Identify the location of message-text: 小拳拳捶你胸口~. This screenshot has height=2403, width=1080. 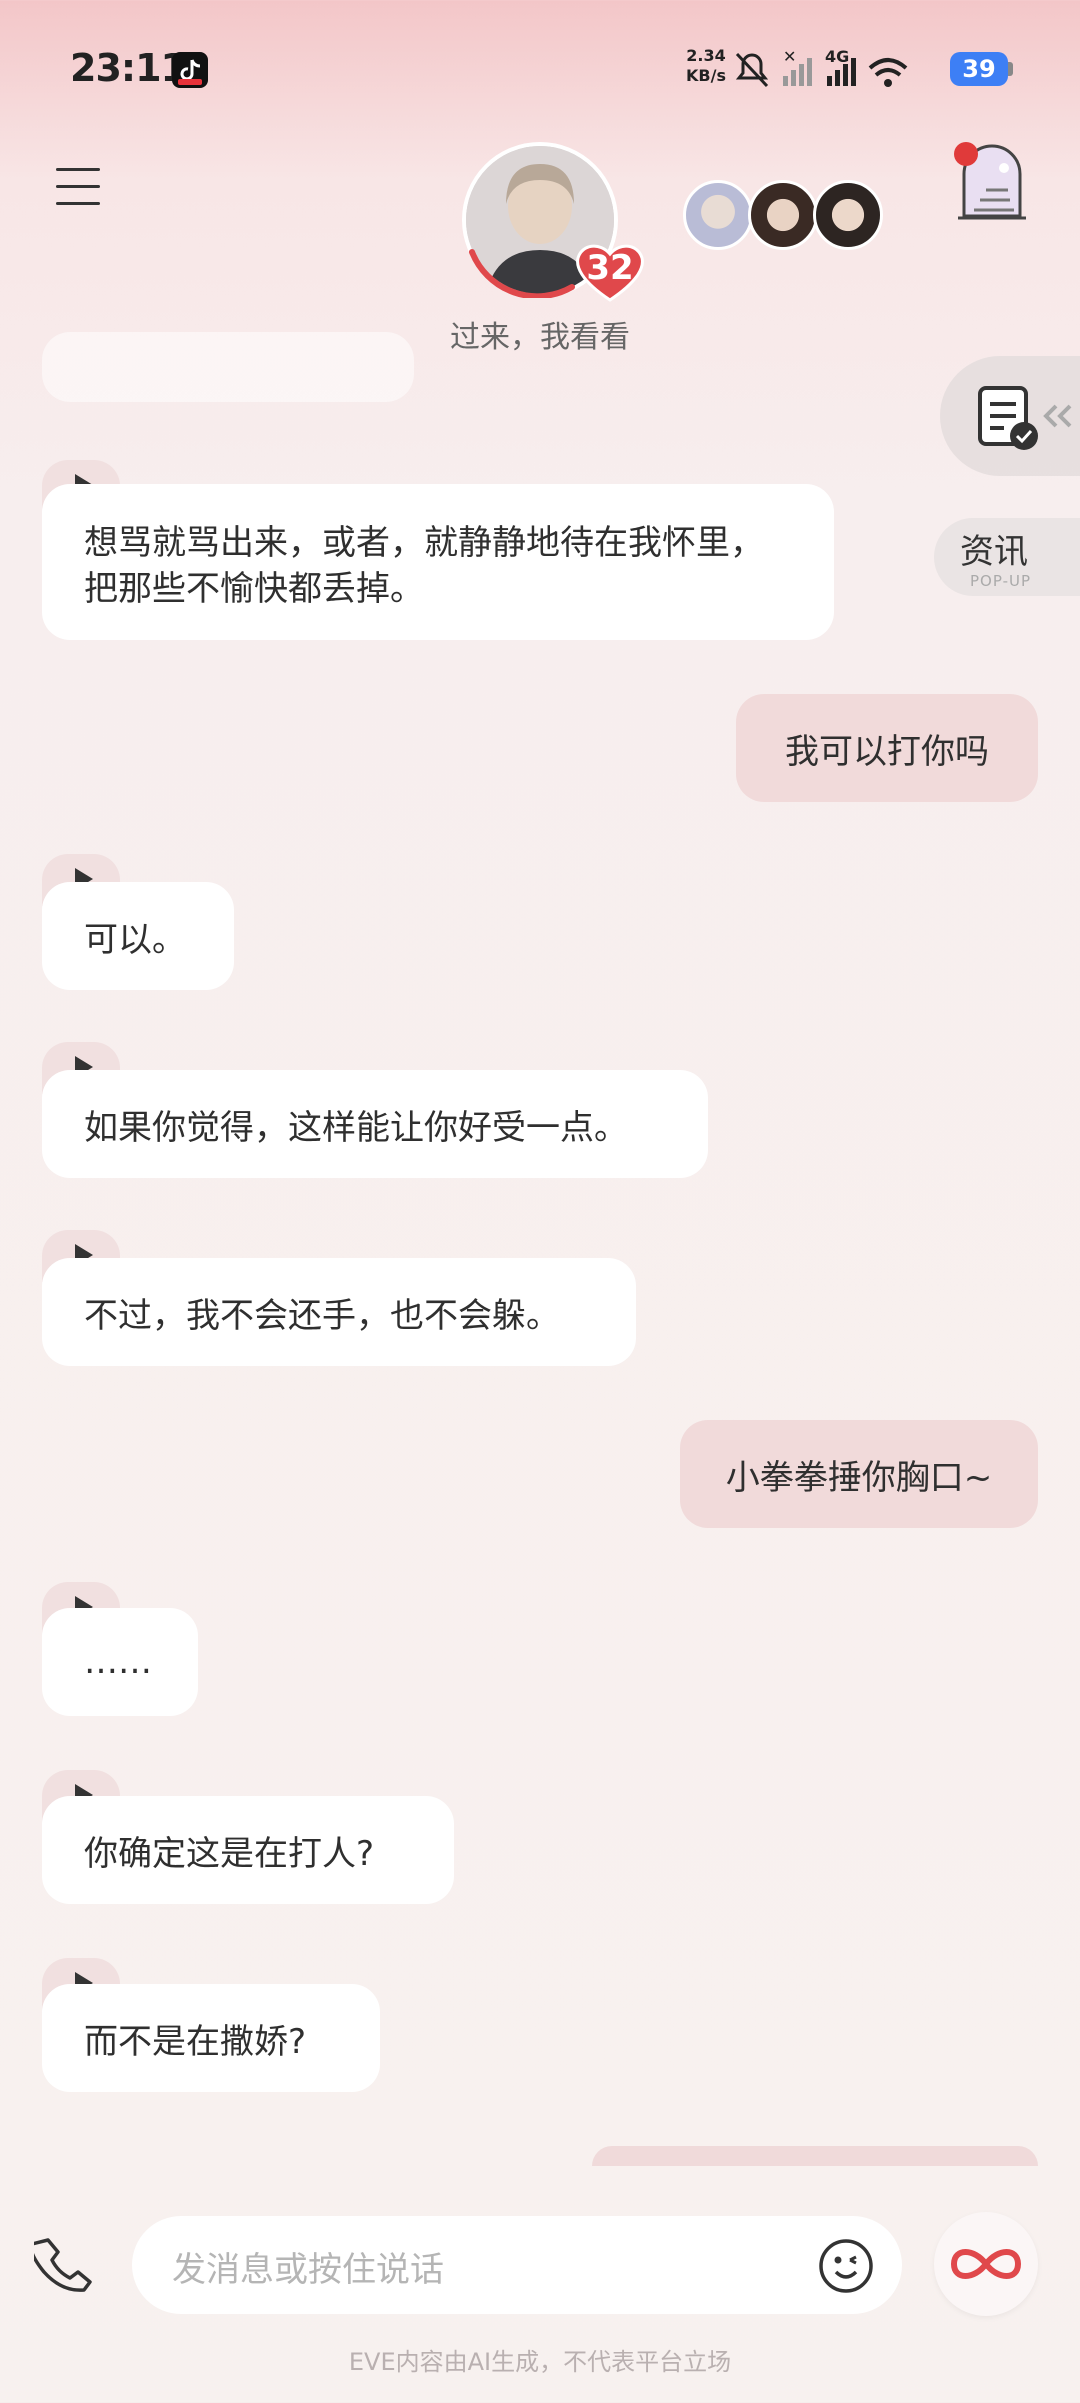
(859, 1477).